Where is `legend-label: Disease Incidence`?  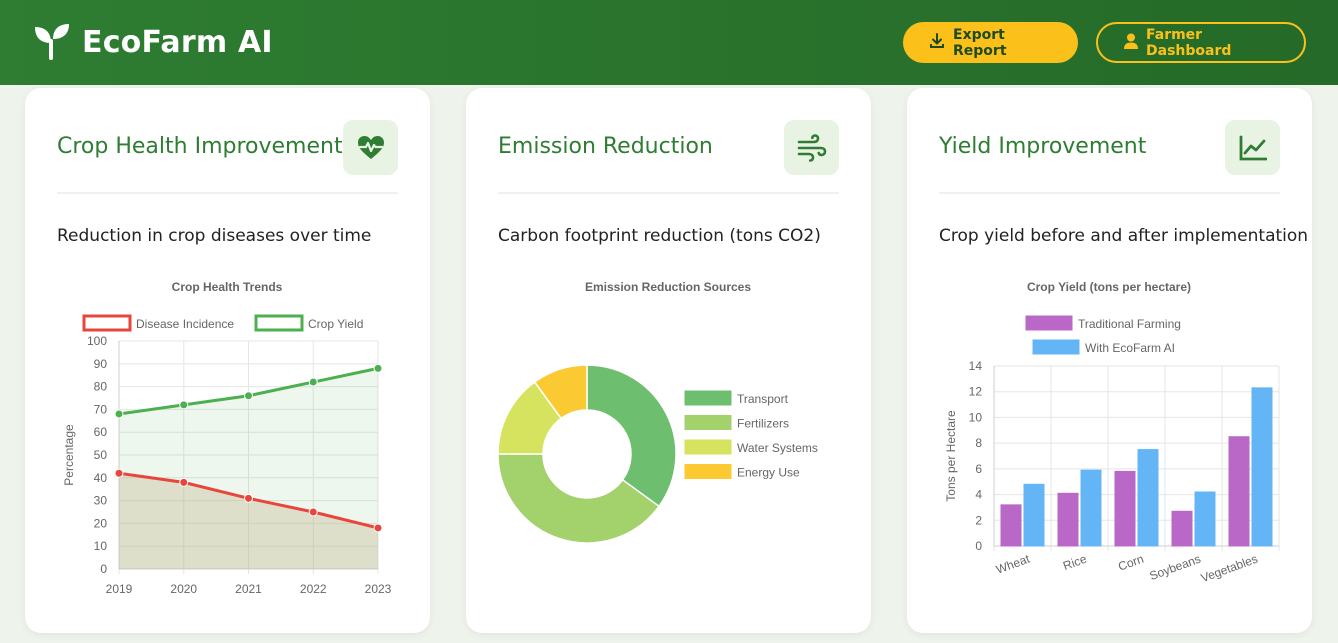
legend-label: Disease Incidence is located at coordinates (185, 324).